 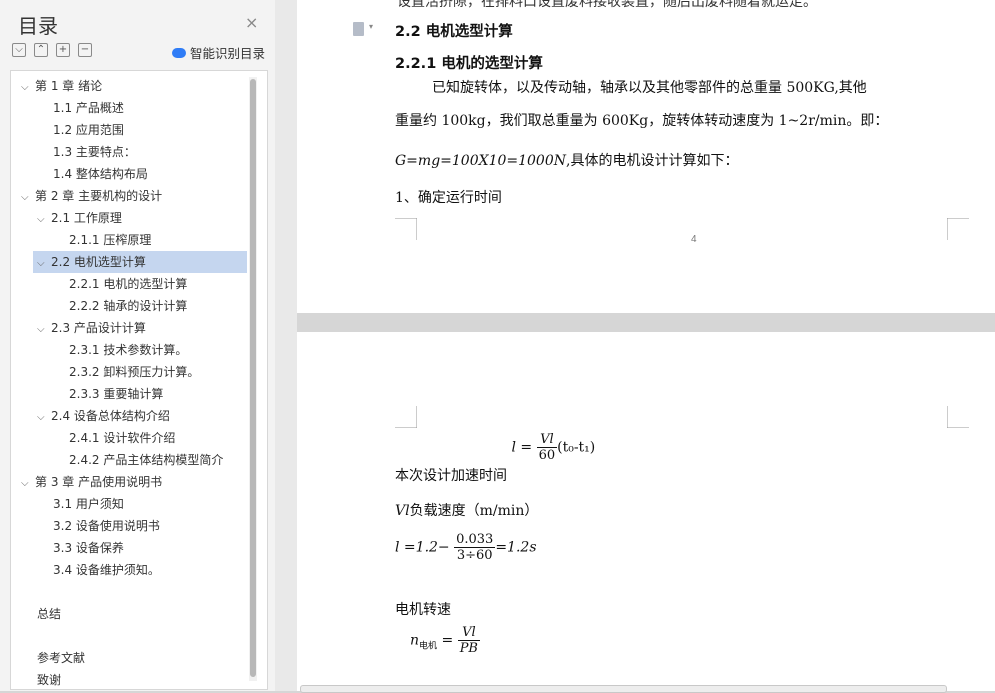 I want to click on toc-item-label: 第 1 章 绪论, so click(x=69, y=86).